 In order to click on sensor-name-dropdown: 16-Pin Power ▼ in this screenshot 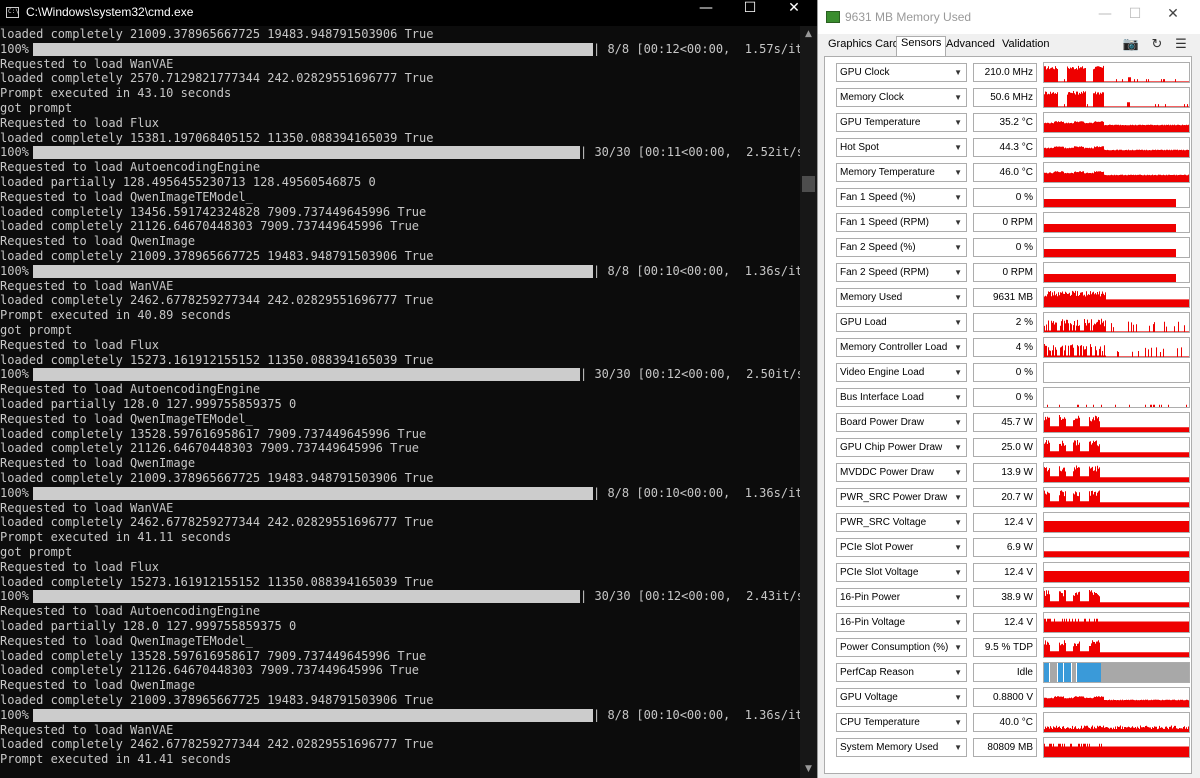, I will do `click(901, 597)`.